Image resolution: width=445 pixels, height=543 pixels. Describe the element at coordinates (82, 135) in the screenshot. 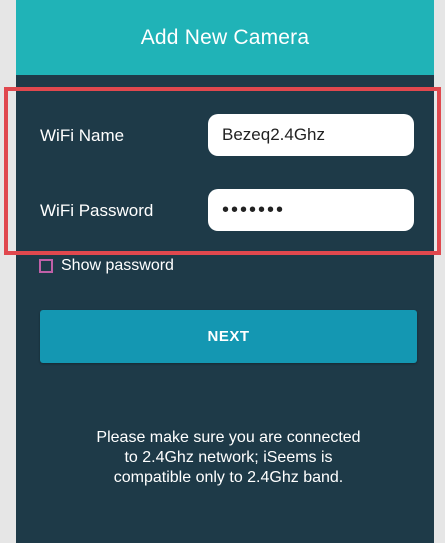

I see `wifi-name-label: WiFi Name` at that location.